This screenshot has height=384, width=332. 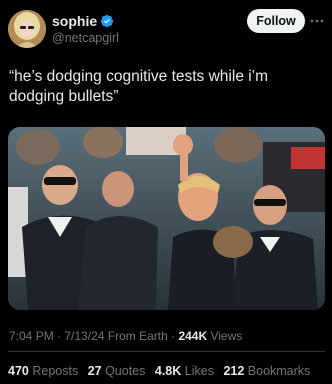 I want to click on likes-count: 4.8K, so click(x=168, y=371).